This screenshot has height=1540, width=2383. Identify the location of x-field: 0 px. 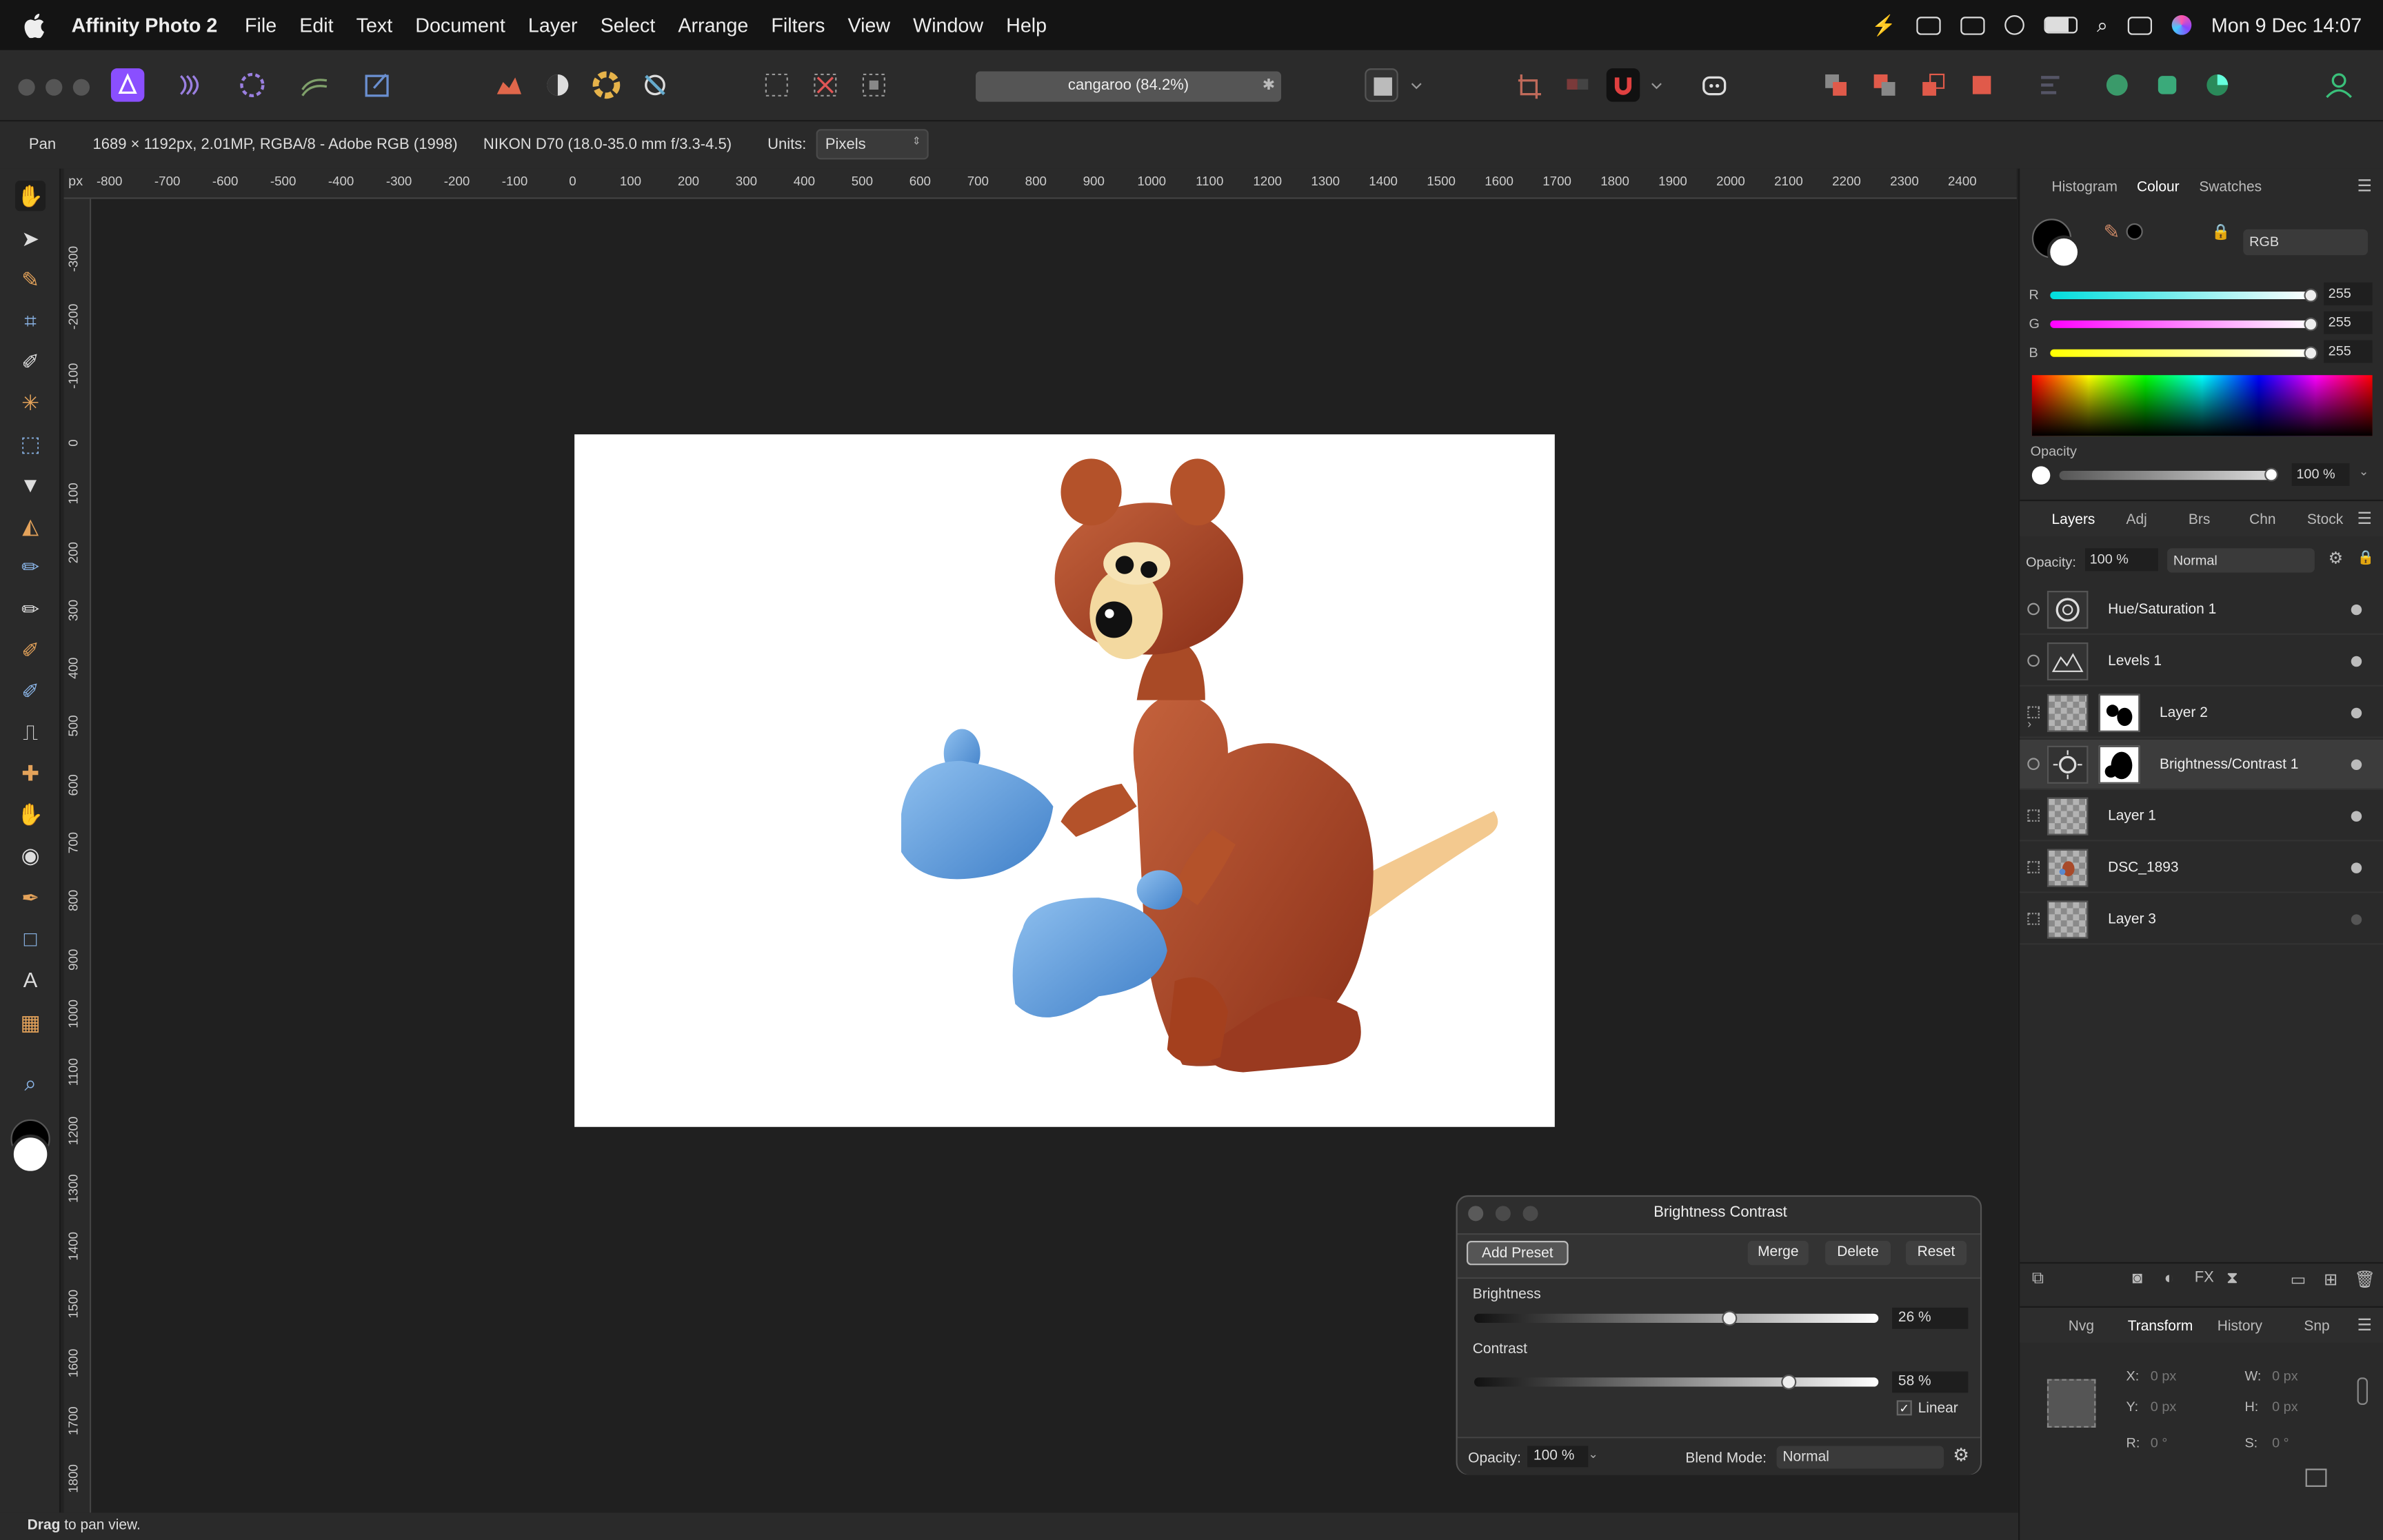
(2190, 1376).